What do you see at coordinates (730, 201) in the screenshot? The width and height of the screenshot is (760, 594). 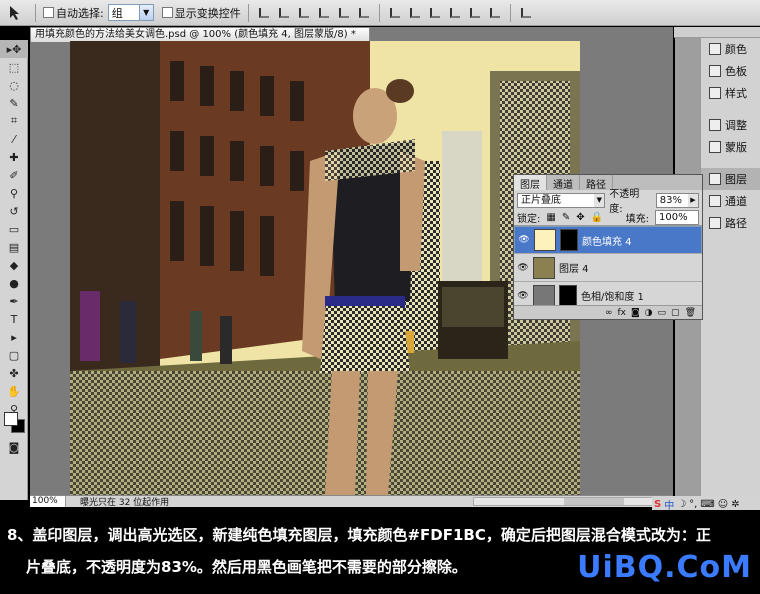 I see `dock-item-channels: 通道` at bounding box center [730, 201].